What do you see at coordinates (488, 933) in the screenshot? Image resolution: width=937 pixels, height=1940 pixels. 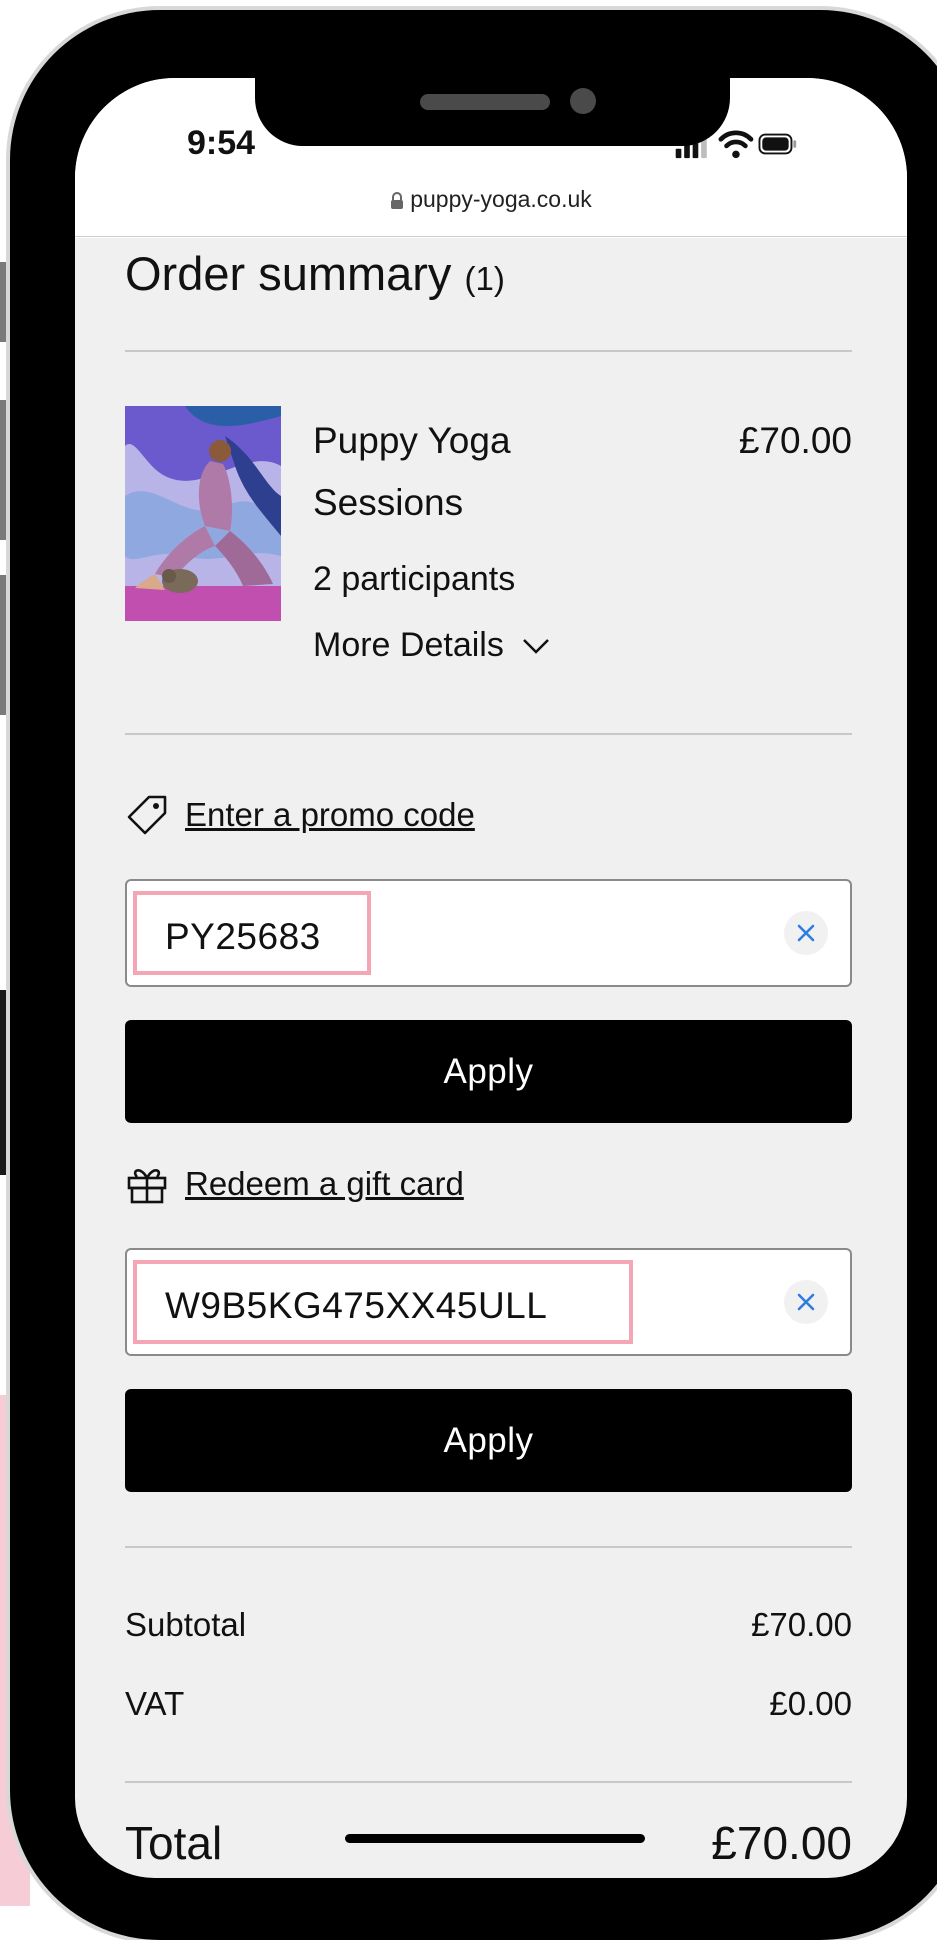 I see `promo-code-input: PY25683` at bounding box center [488, 933].